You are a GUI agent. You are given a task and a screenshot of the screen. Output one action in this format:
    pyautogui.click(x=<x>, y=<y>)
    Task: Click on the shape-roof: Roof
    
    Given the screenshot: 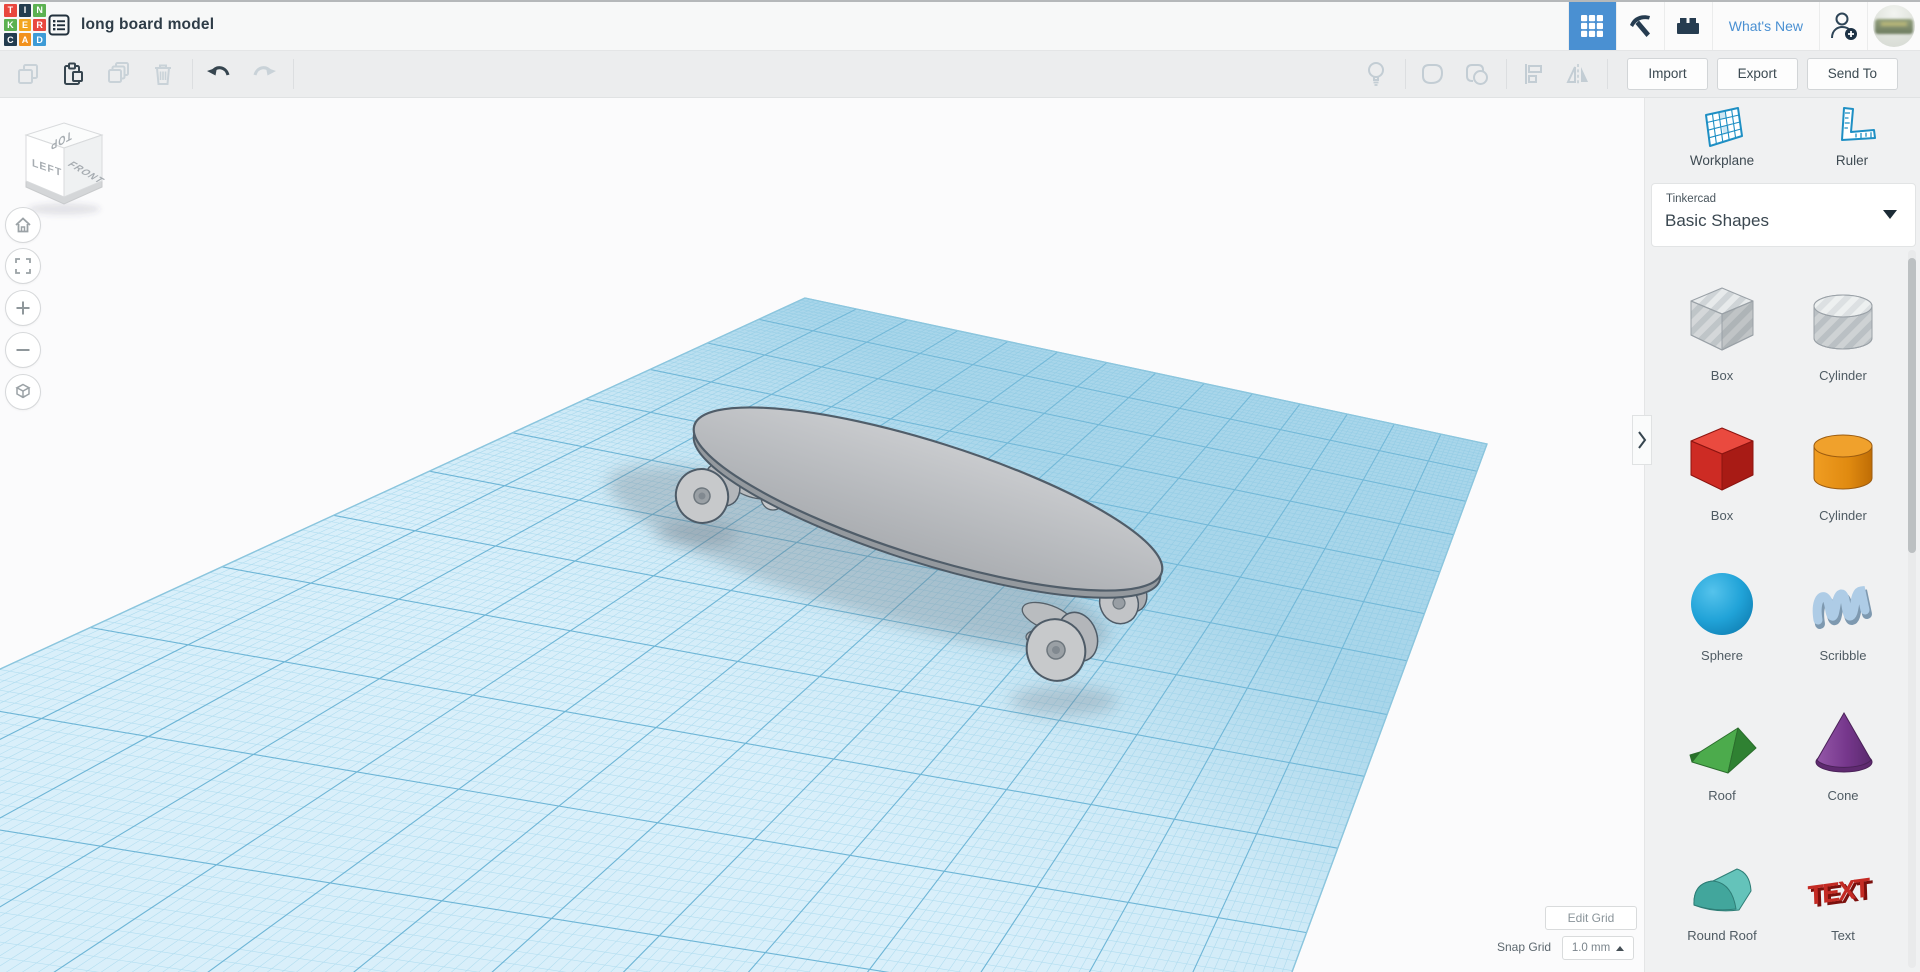 What is the action you would take?
    pyautogui.click(x=1722, y=751)
    